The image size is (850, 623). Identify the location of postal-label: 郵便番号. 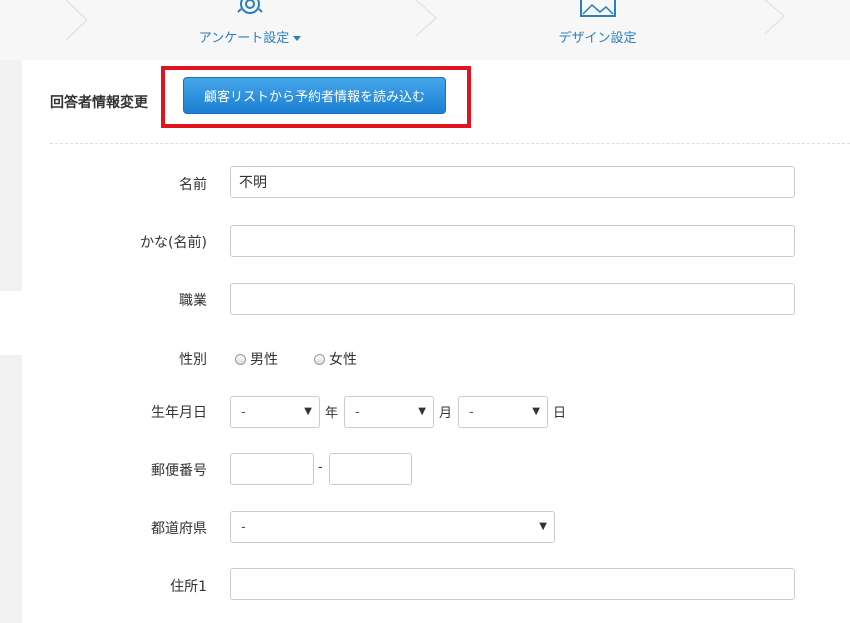
(179, 471).